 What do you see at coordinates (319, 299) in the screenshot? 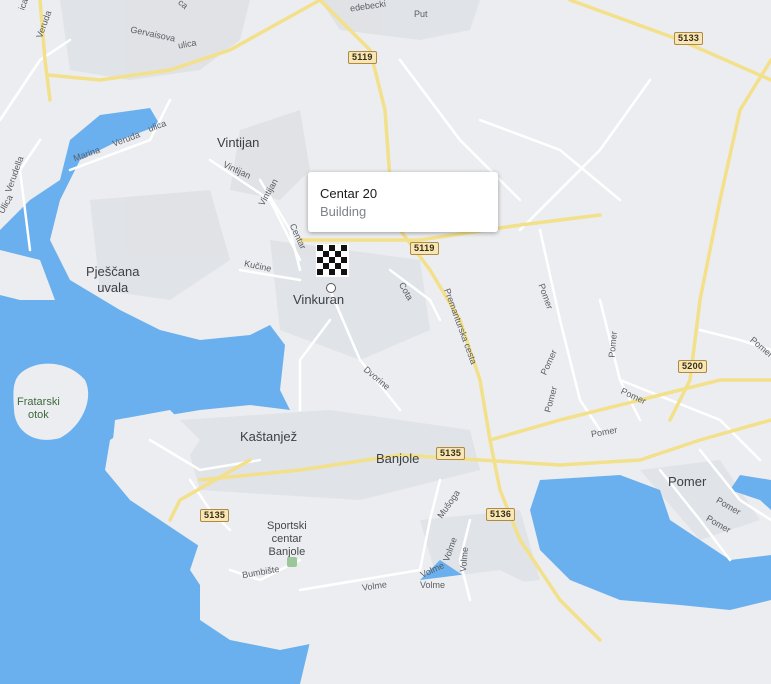
I see `place-label-vinkuran: Vinkuran` at bounding box center [319, 299].